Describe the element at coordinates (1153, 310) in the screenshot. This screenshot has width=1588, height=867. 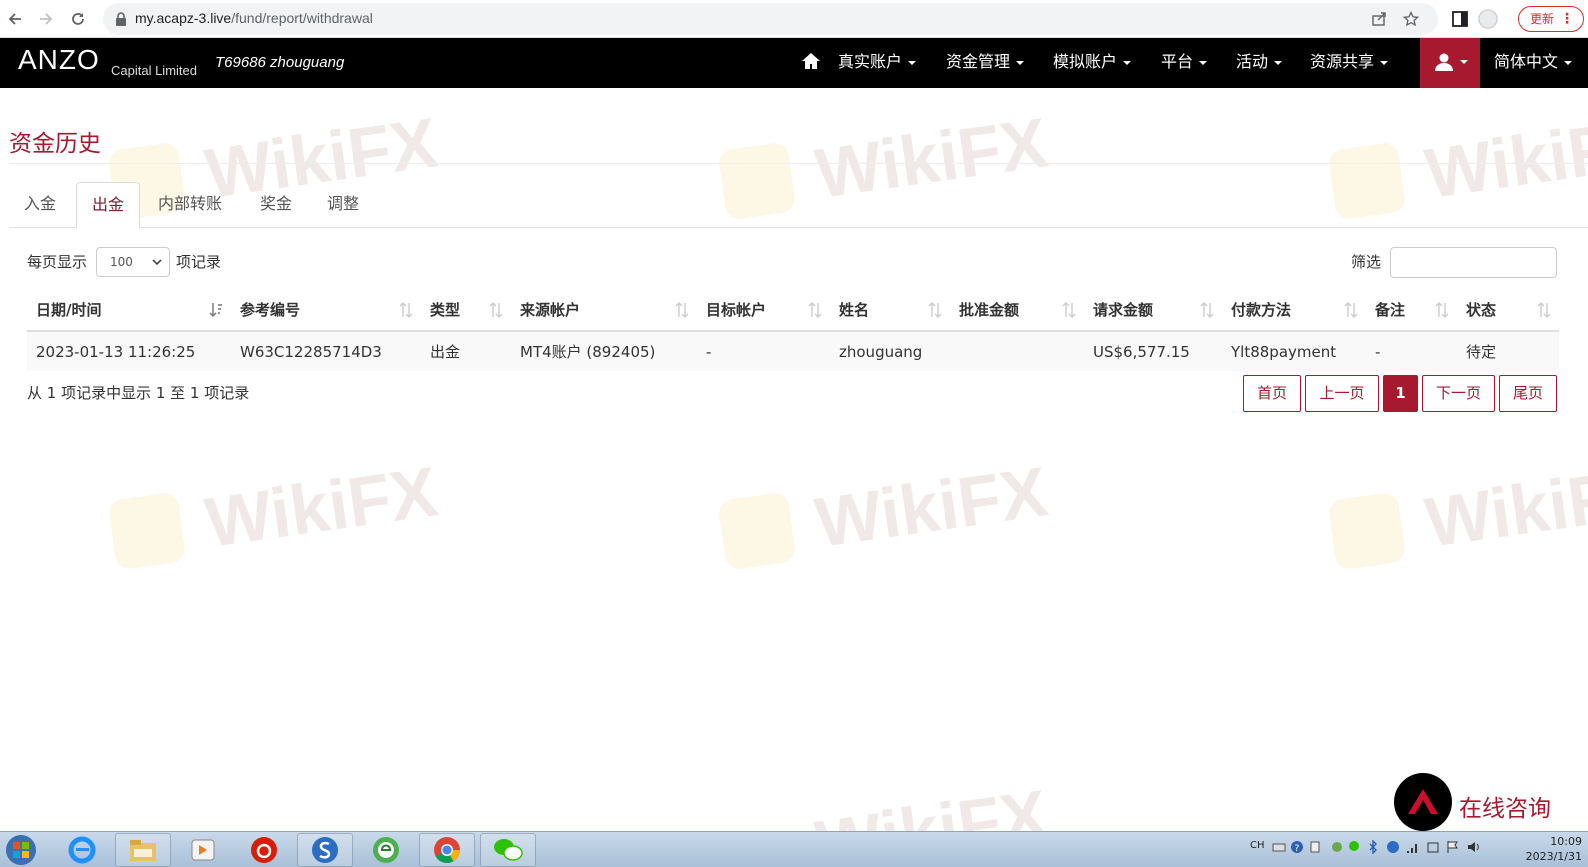
I see `col-requested-amount: 请求金额` at that location.